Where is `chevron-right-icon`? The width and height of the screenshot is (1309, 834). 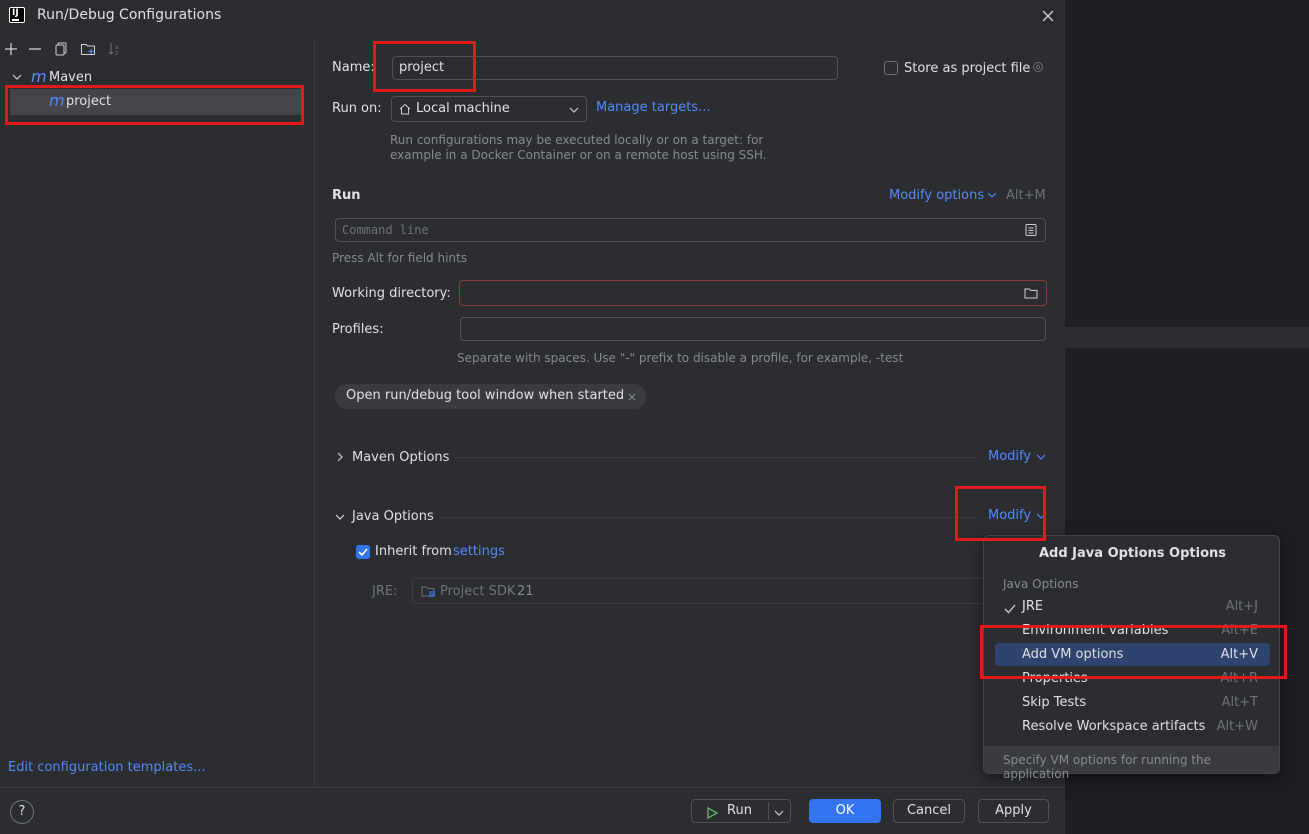 chevron-right-icon is located at coordinates (340, 459).